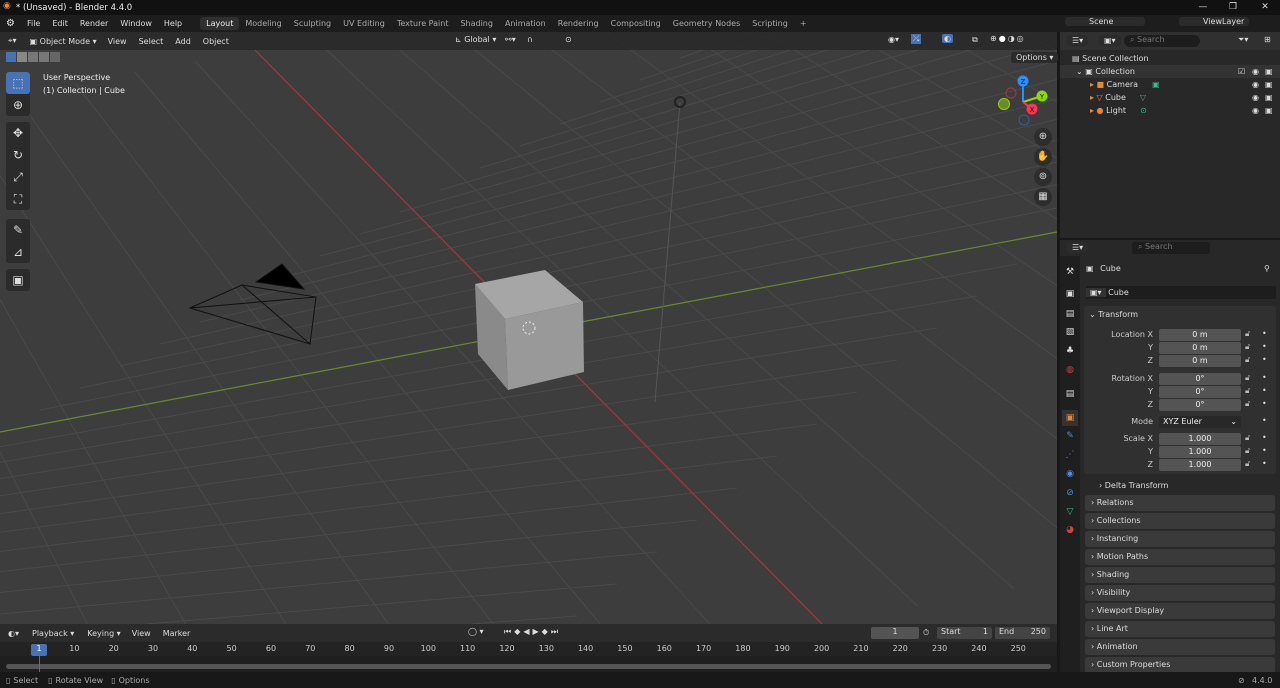  Describe the element at coordinates (263, 23) in the screenshot. I see `tab-modeling: Modeling` at that location.